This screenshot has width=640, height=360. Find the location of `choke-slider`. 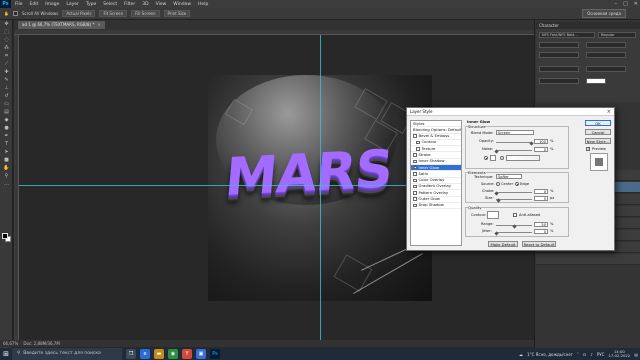

choke-slider is located at coordinates (514, 192).